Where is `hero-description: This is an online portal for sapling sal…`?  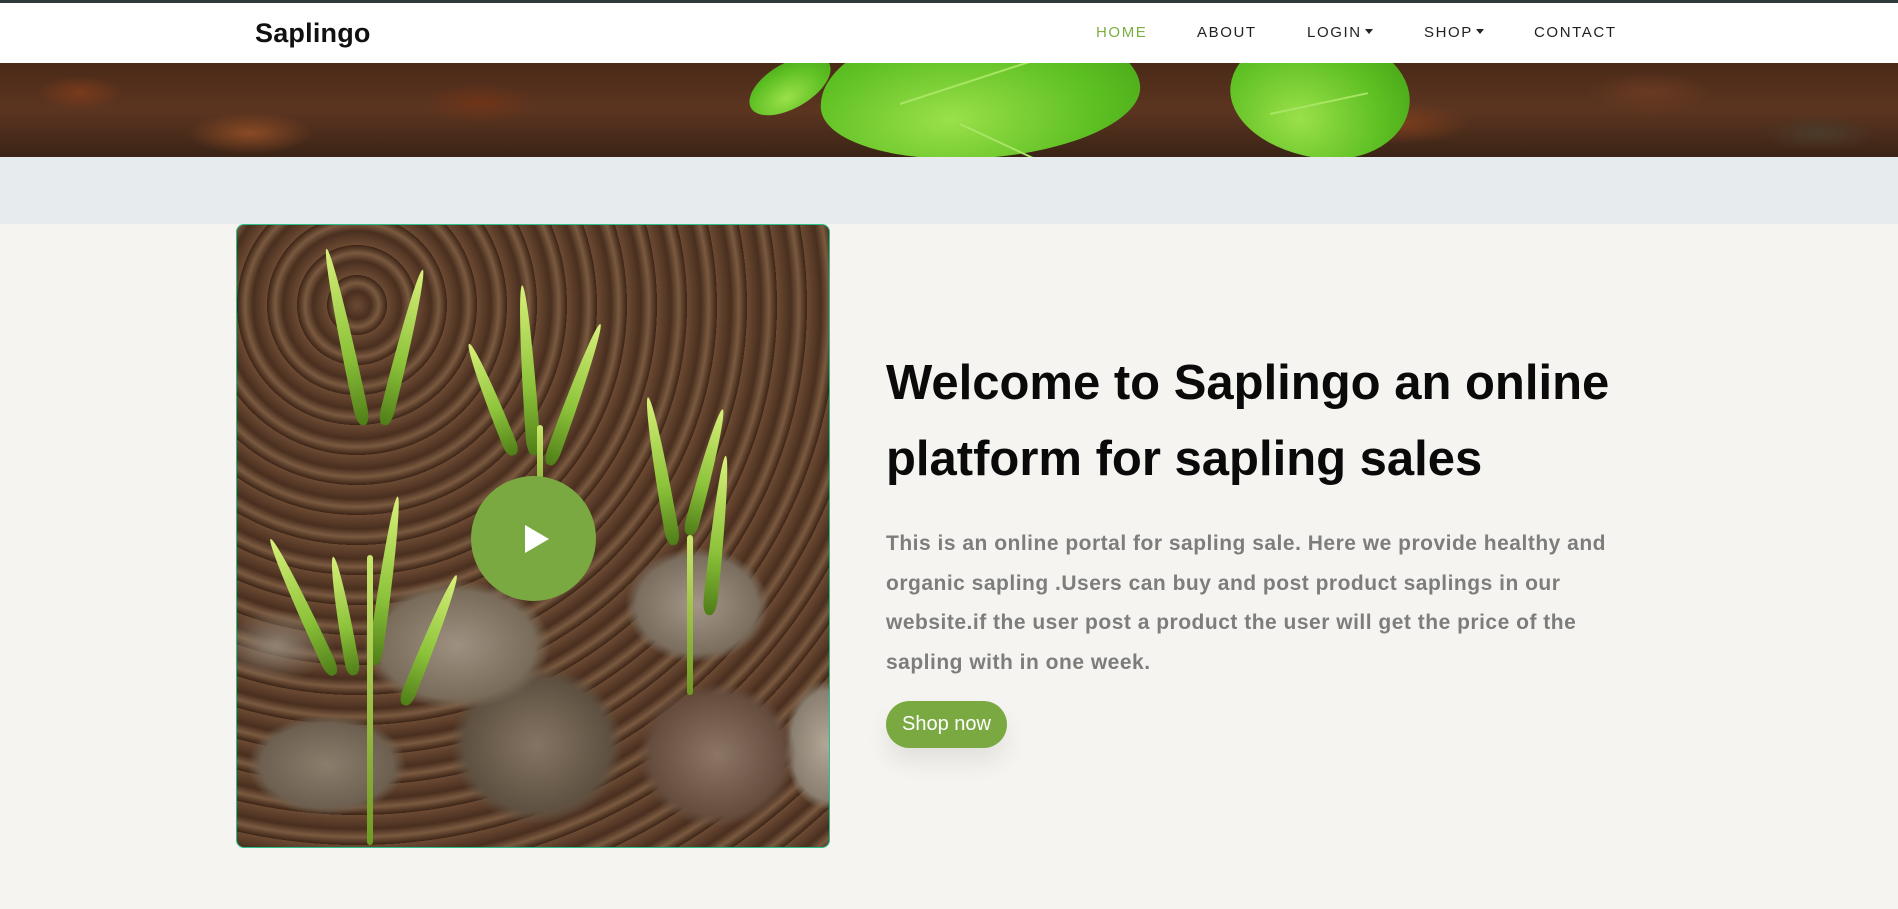 hero-description: This is an online portal for sapling sal… is located at coordinates (1246, 603).